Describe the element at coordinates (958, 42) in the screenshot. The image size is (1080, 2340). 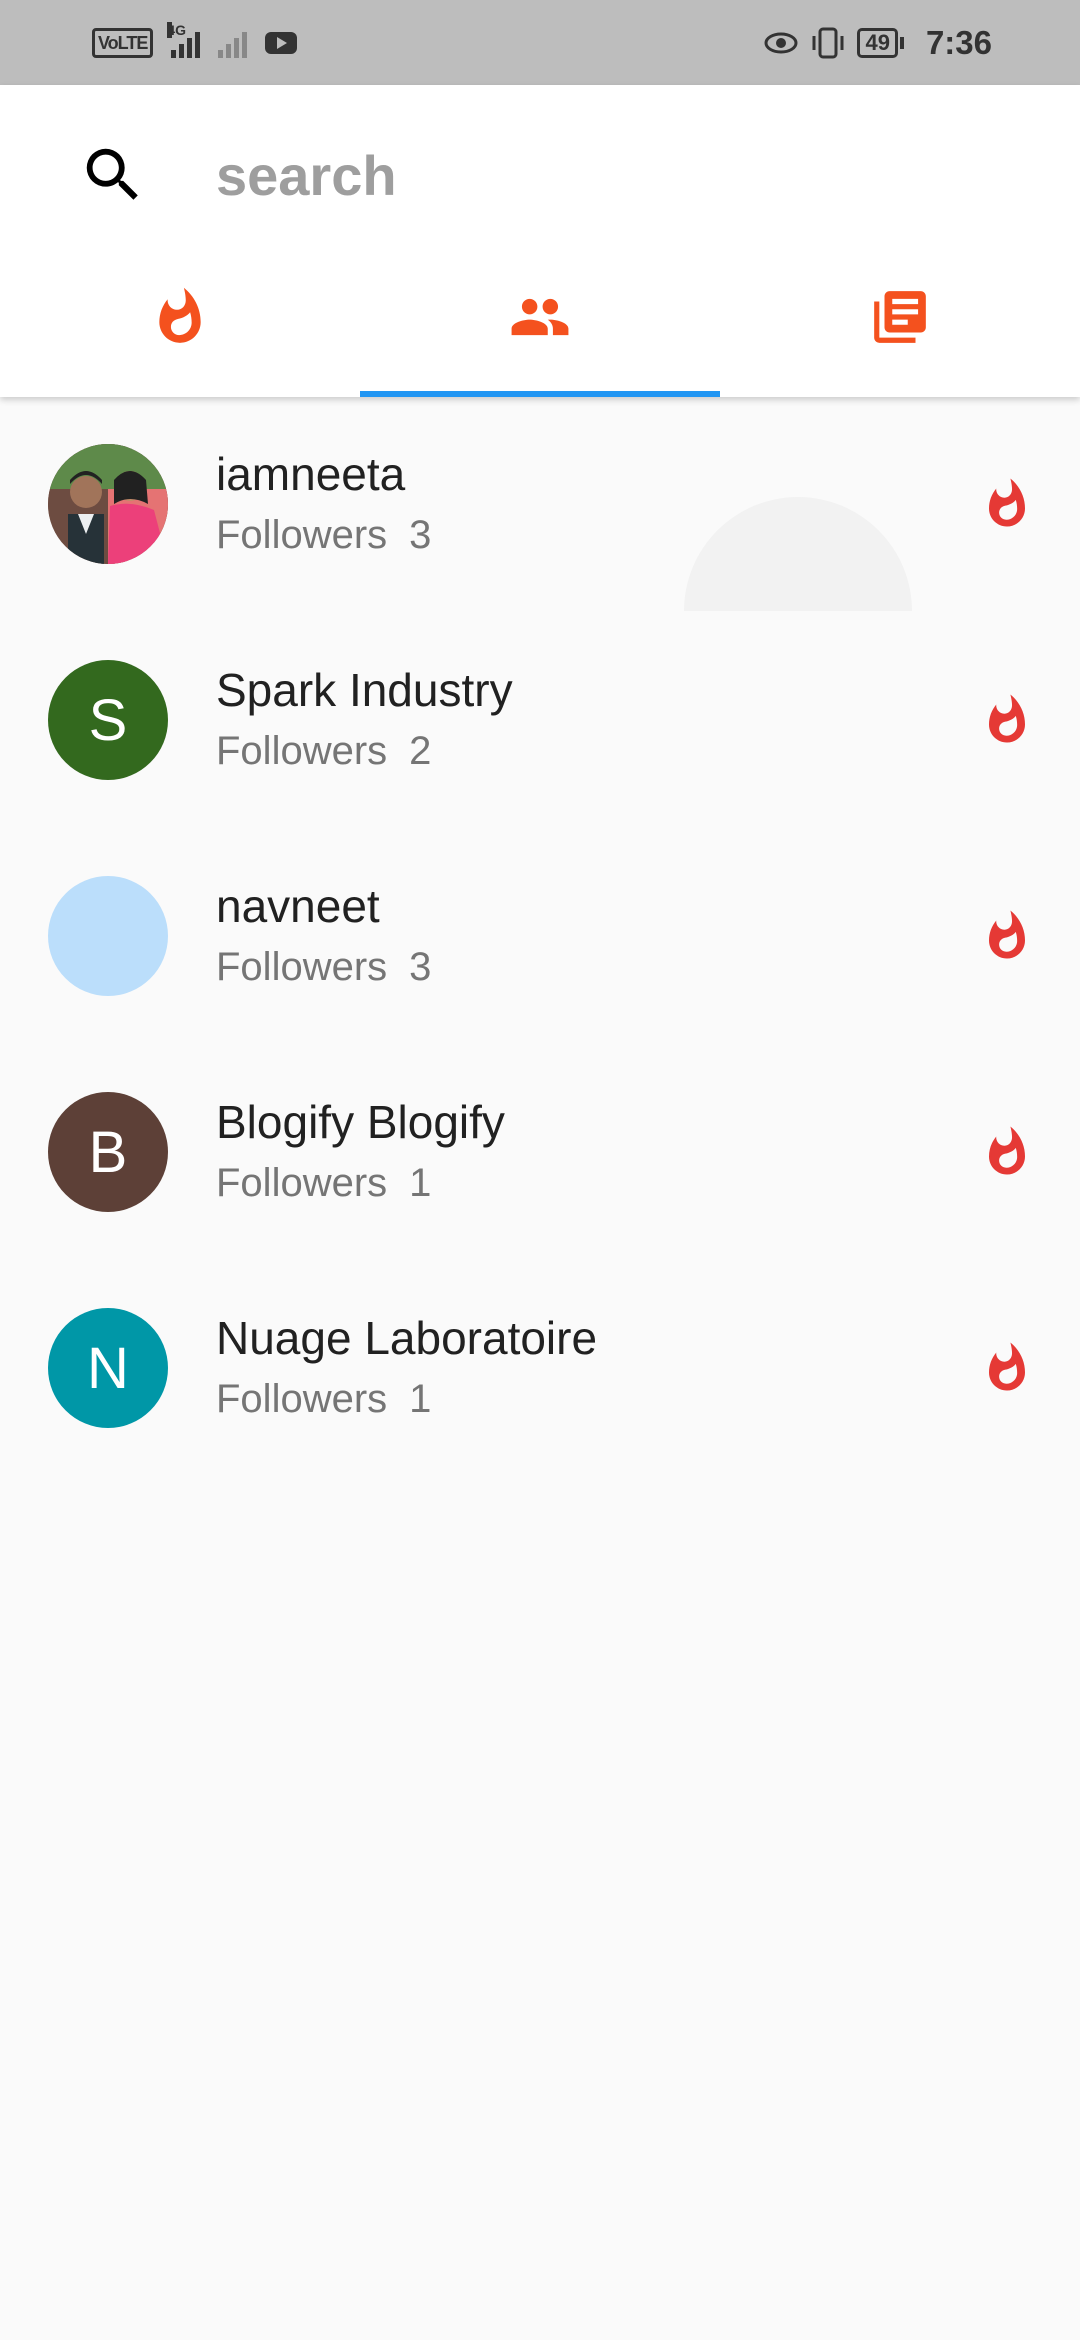
I see `clock: 7:36` at that location.